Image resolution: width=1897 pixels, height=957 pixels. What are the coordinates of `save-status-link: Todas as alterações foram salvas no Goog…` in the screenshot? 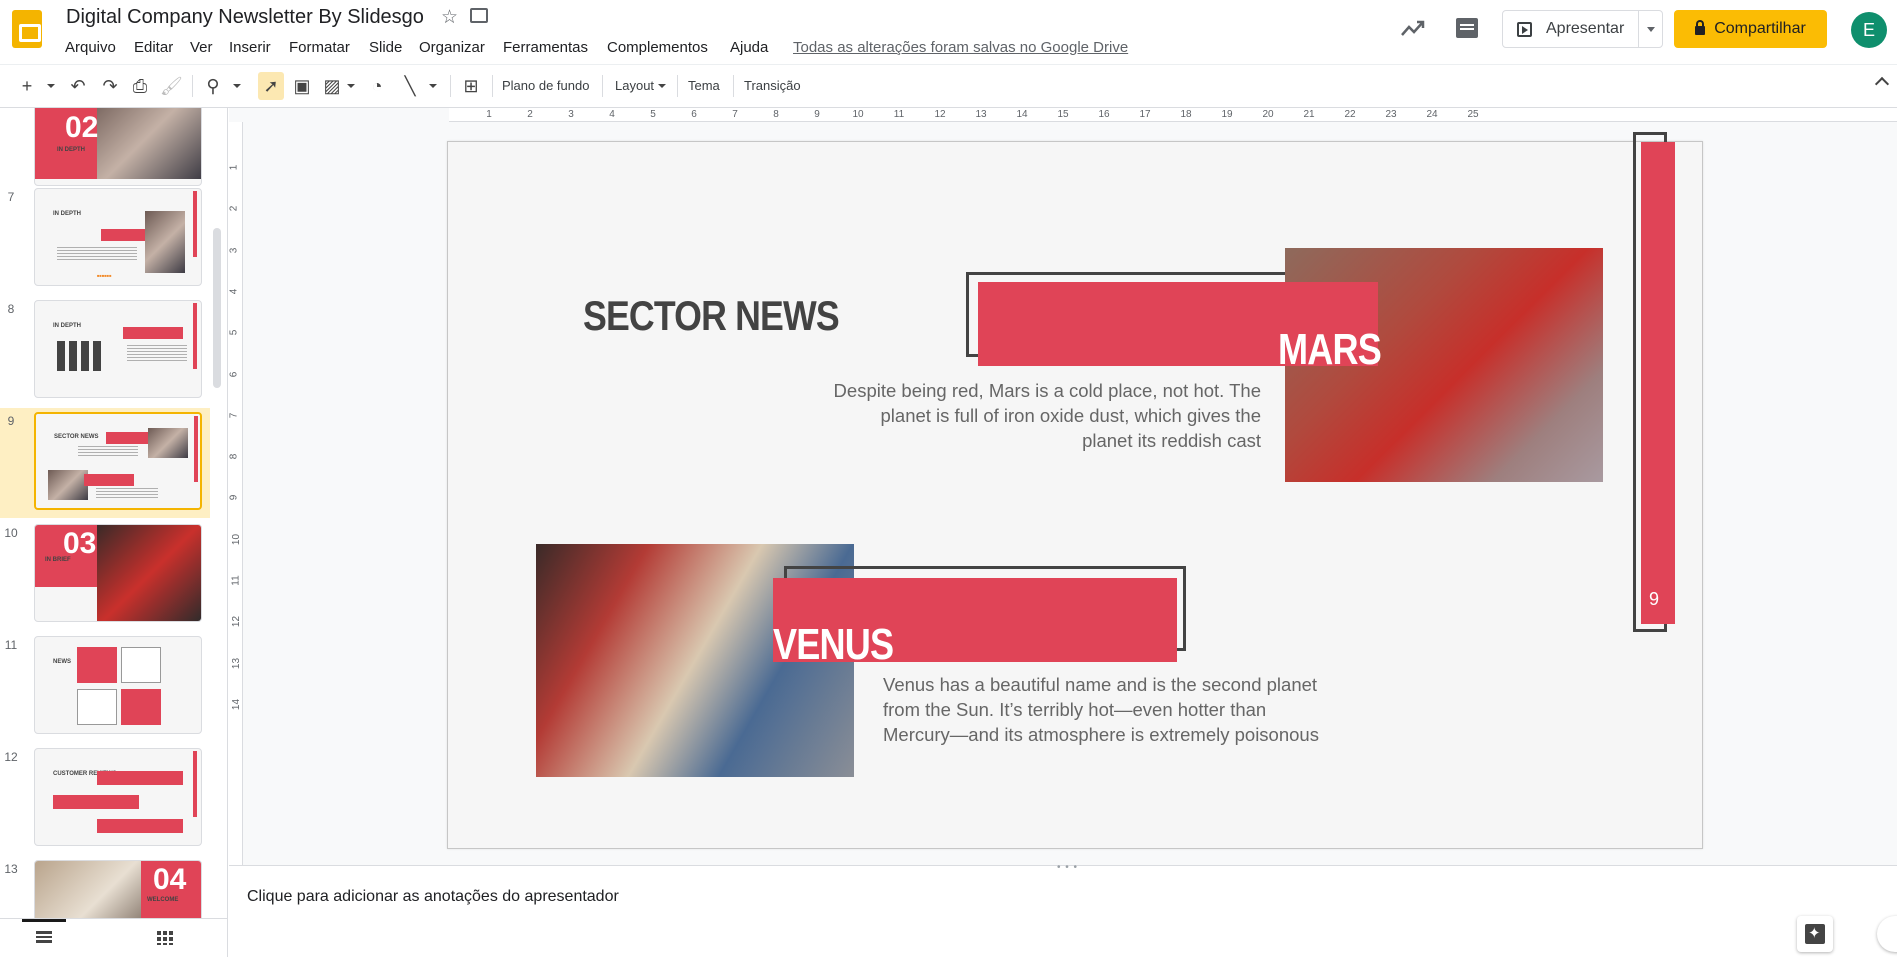 It's located at (960, 47).